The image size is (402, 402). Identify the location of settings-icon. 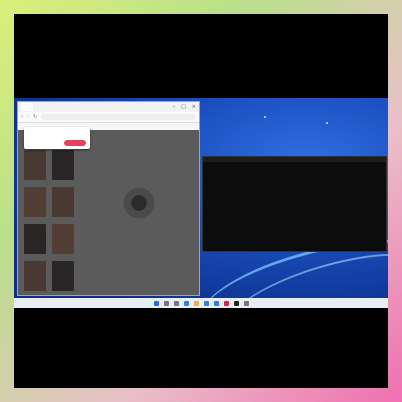
(246, 303).